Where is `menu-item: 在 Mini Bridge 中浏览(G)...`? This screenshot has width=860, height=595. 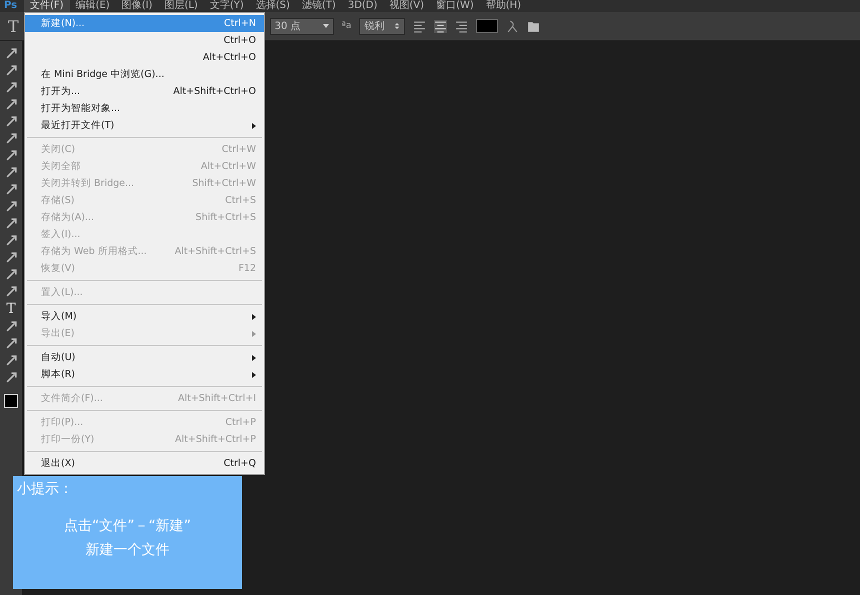 menu-item: 在 Mini Bridge 中浏览(G)... is located at coordinates (144, 74).